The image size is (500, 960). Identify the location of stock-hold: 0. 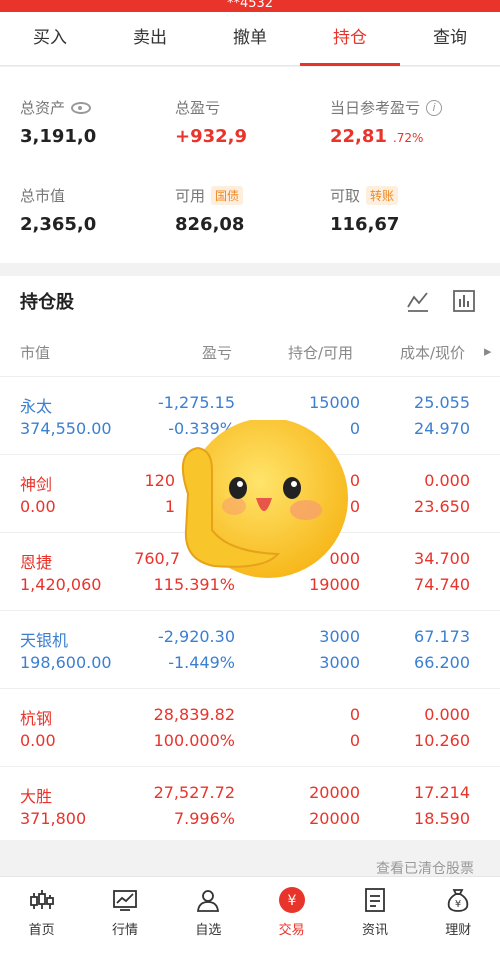
(354, 714).